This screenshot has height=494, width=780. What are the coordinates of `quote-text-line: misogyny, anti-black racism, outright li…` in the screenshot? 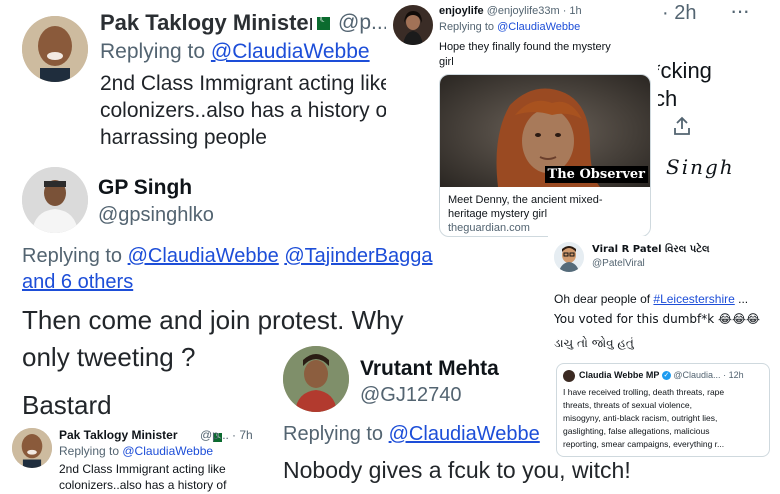 It's located at (640, 418).